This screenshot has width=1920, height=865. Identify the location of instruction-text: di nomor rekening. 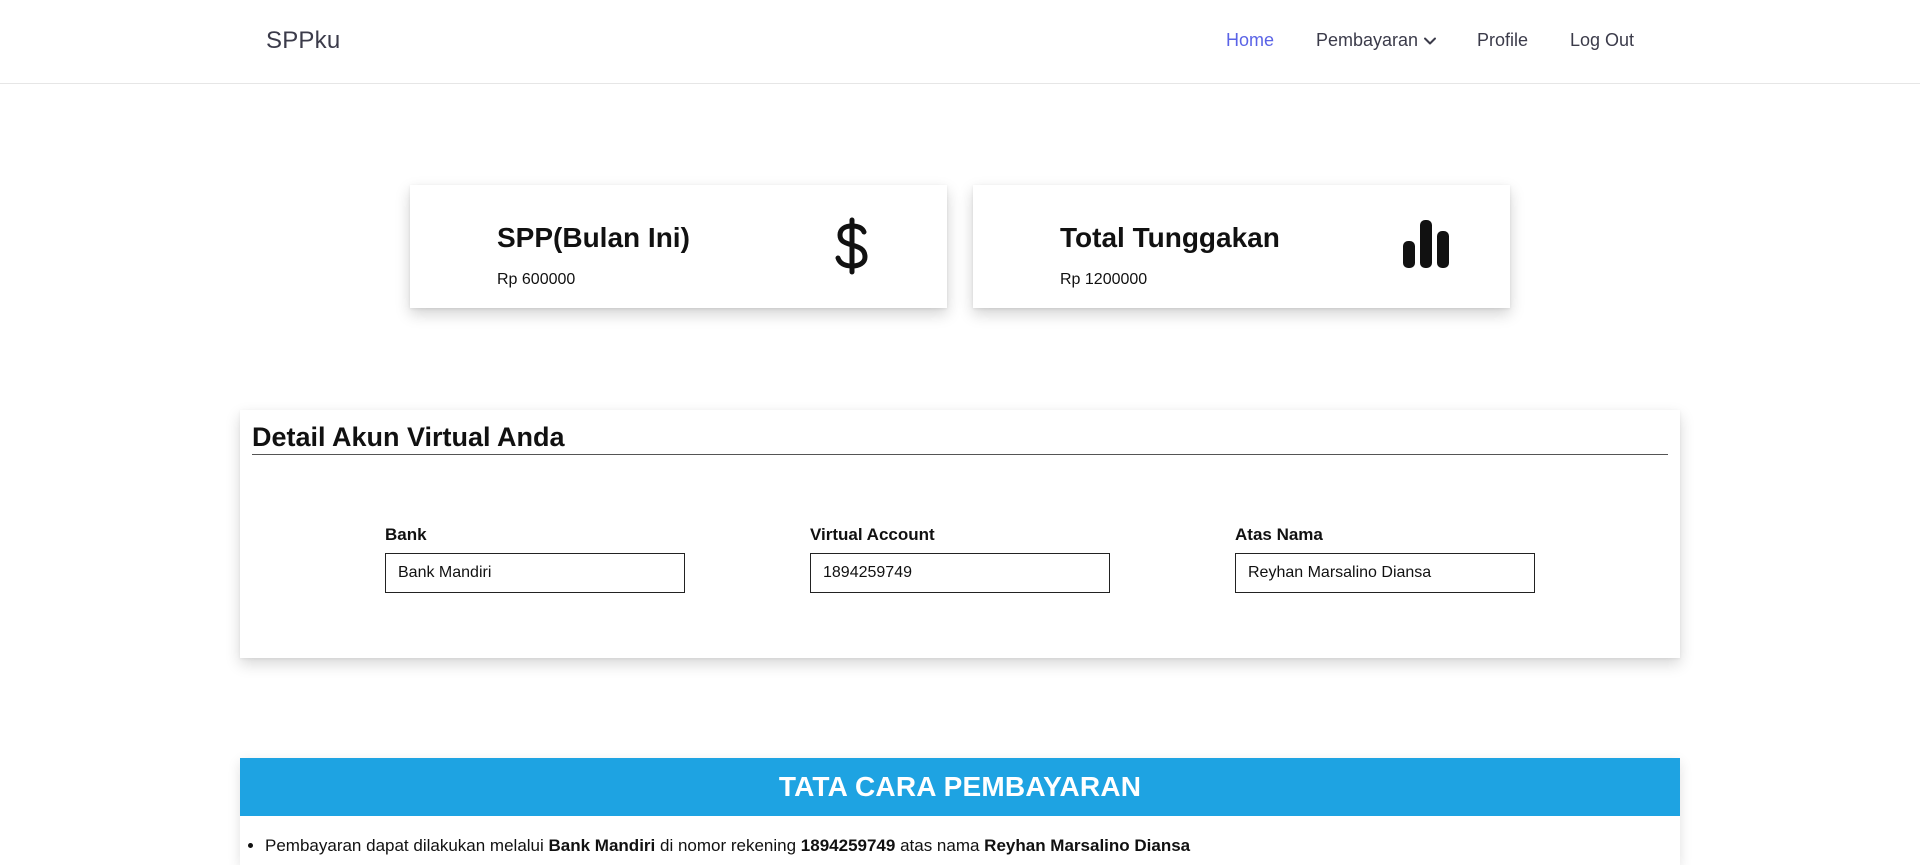
(728, 845).